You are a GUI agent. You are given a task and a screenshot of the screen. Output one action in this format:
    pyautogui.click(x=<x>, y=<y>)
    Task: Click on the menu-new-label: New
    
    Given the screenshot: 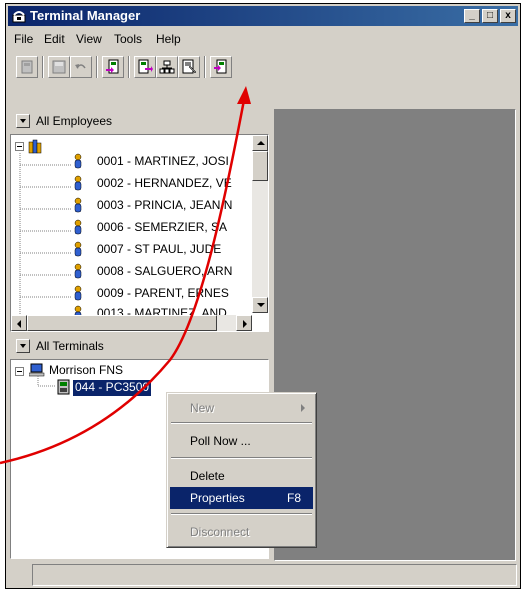 What is the action you would take?
    pyautogui.click(x=202, y=408)
    